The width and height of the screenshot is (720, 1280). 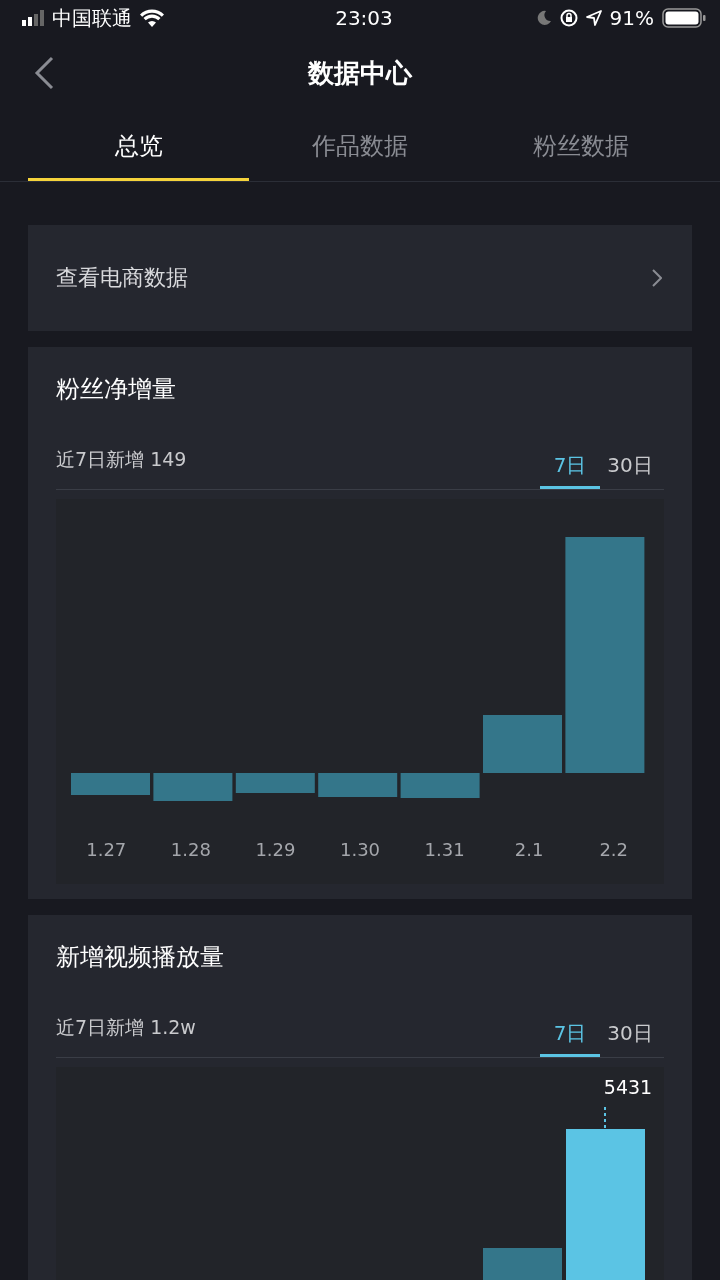 I want to click on wifi-icon, so click(x=152, y=18).